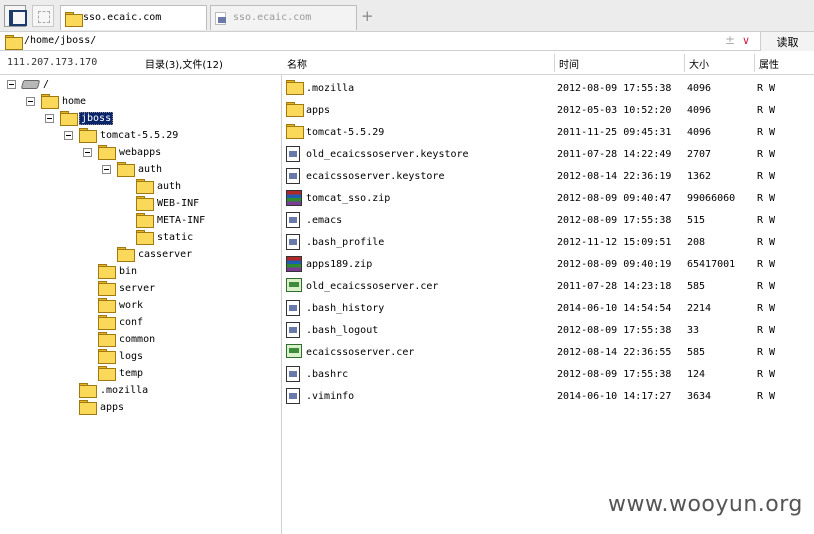 The width and height of the screenshot is (814, 534). I want to click on file-name: .bash_profile, so click(345, 242).